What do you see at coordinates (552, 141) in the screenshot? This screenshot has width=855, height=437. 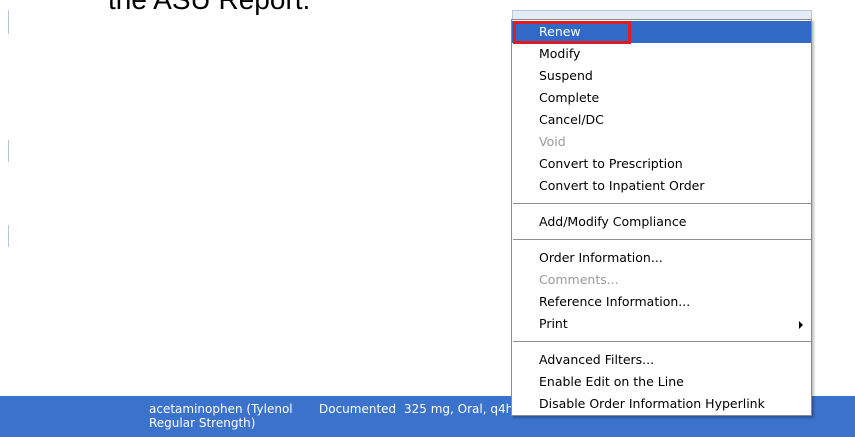 I see `menu-item-void: Void` at bounding box center [552, 141].